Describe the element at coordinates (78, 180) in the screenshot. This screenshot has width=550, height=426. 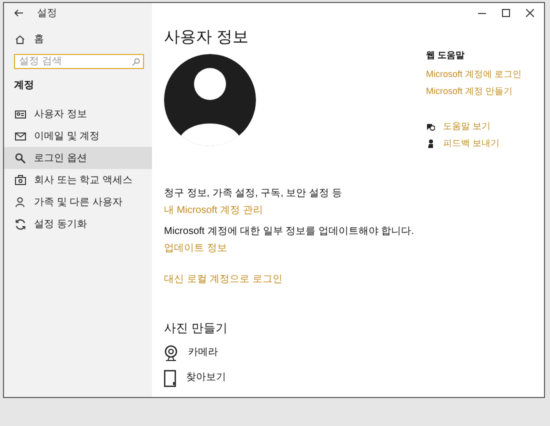
I see `nav-item: 회사 또는 학교 액세스` at that location.